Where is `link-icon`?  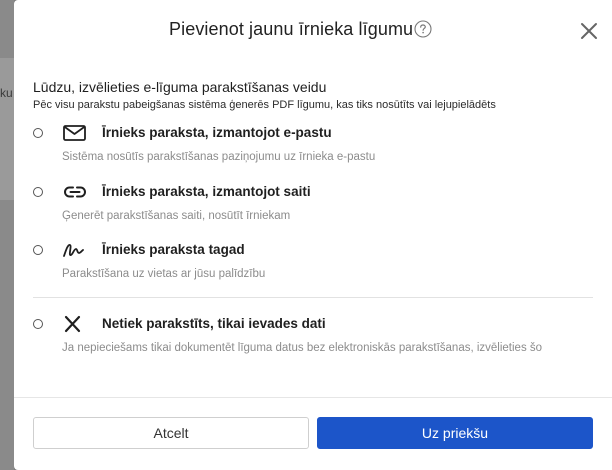
link-icon is located at coordinates (75, 192).